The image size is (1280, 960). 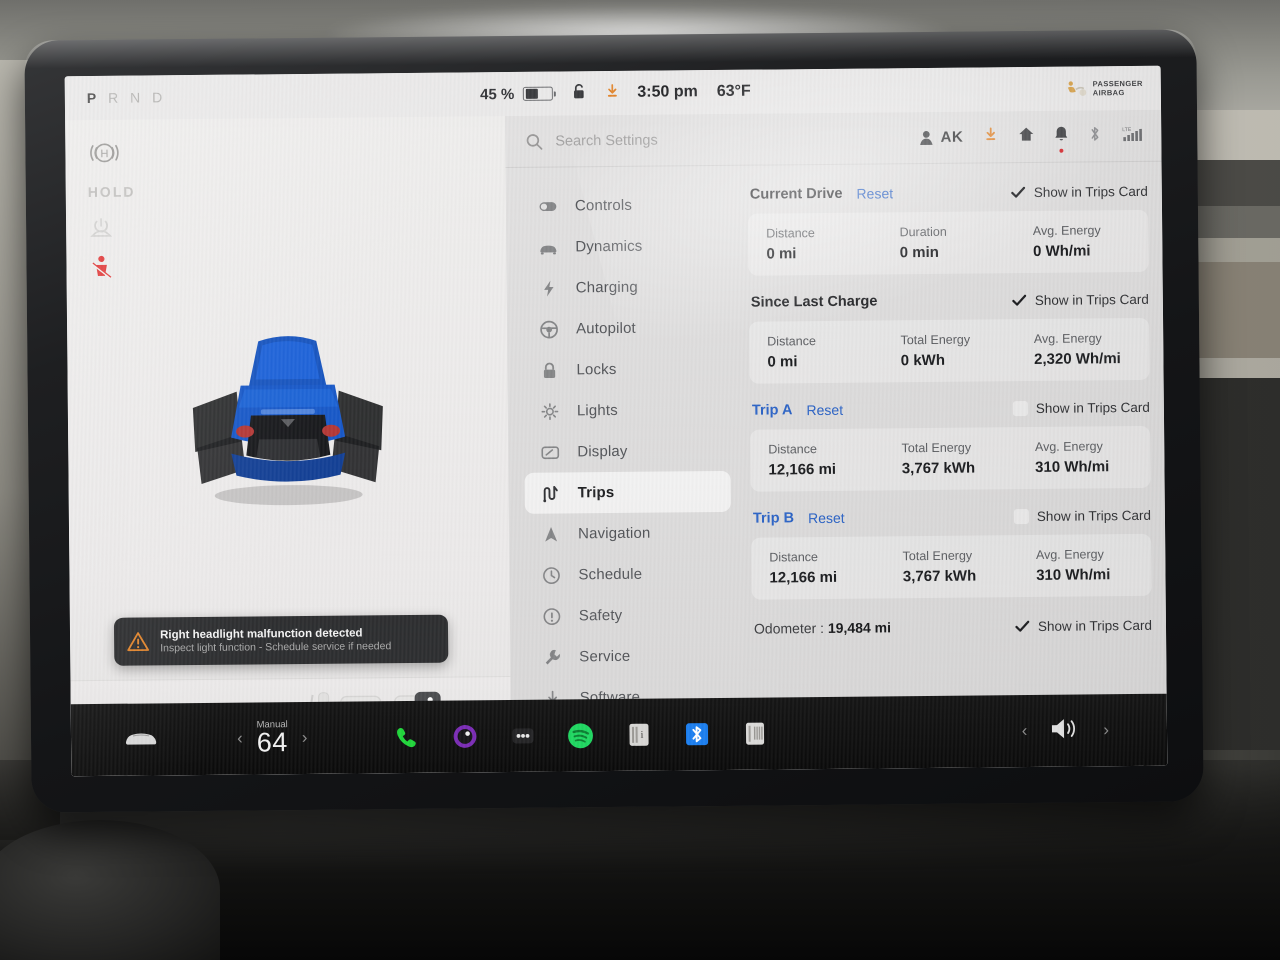 What do you see at coordinates (638, 735) in the screenshot?
I see `radio-app-icon: i` at bounding box center [638, 735].